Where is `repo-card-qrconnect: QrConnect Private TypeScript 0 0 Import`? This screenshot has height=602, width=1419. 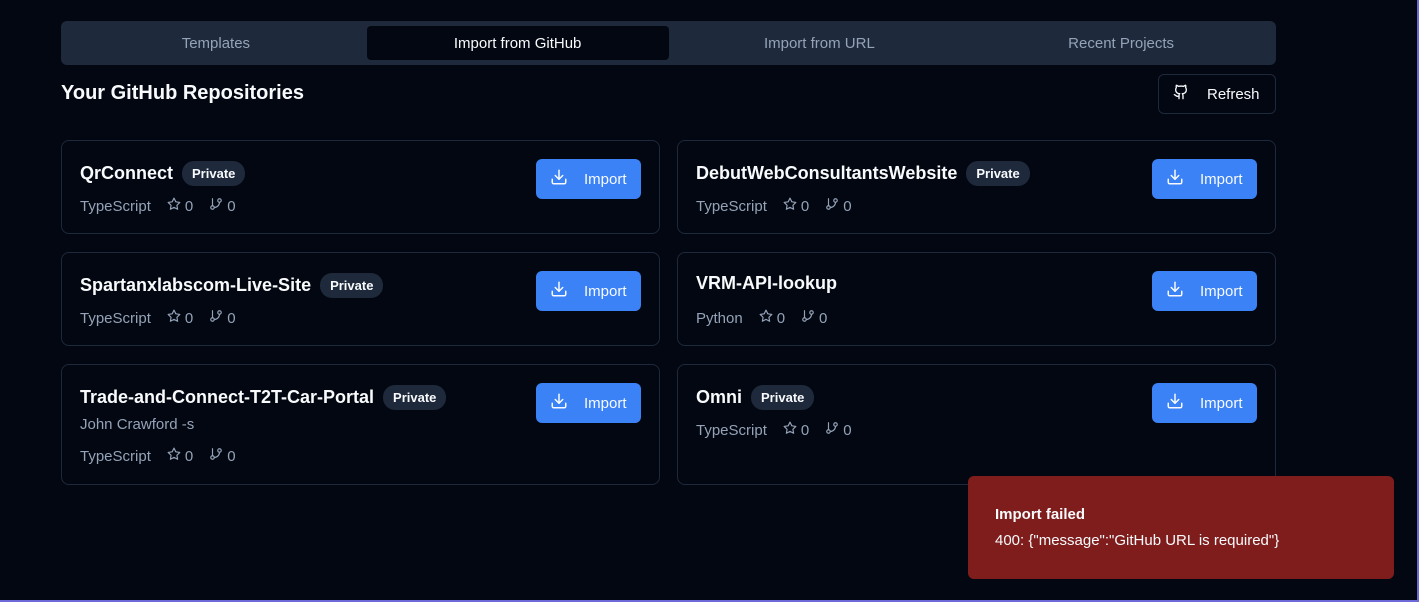
repo-card-qrconnect: QrConnect Private TypeScript 0 0 Import is located at coordinates (360, 187).